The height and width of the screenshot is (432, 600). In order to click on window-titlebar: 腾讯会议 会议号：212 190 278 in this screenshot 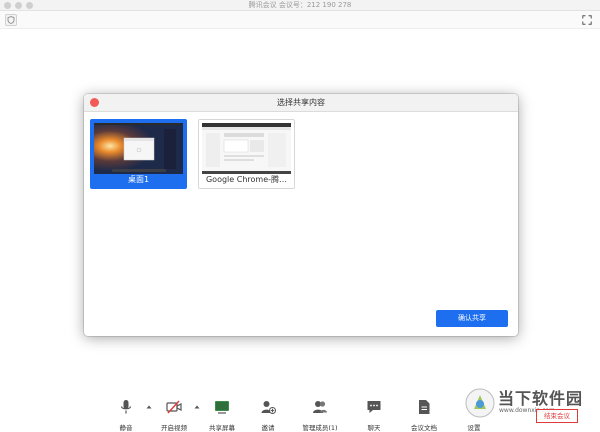, I will do `click(300, 5)`.